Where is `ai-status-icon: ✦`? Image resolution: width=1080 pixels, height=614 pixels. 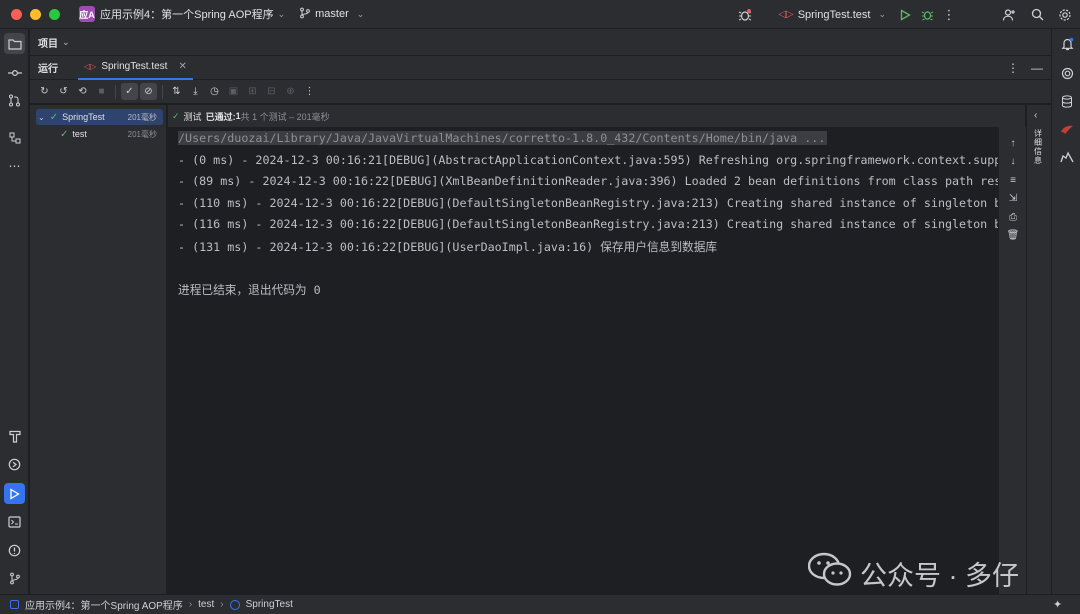 ai-status-icon: ✦ is located at coordinates (1059, 604).